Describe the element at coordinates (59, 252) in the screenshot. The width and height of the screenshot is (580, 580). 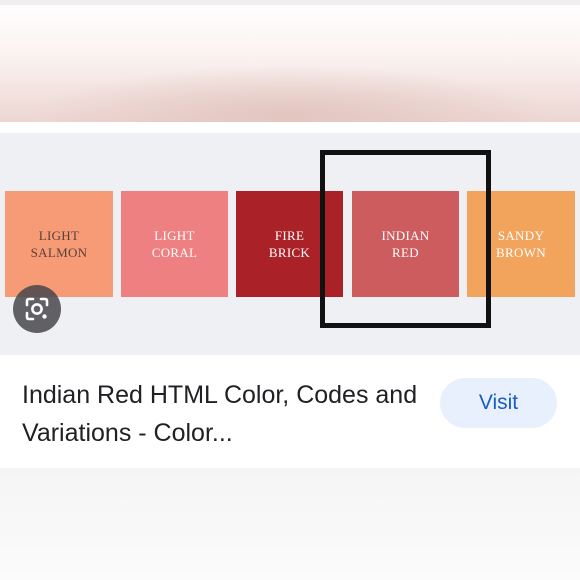
I see `swatch-label-line2: SALMON` at that location.